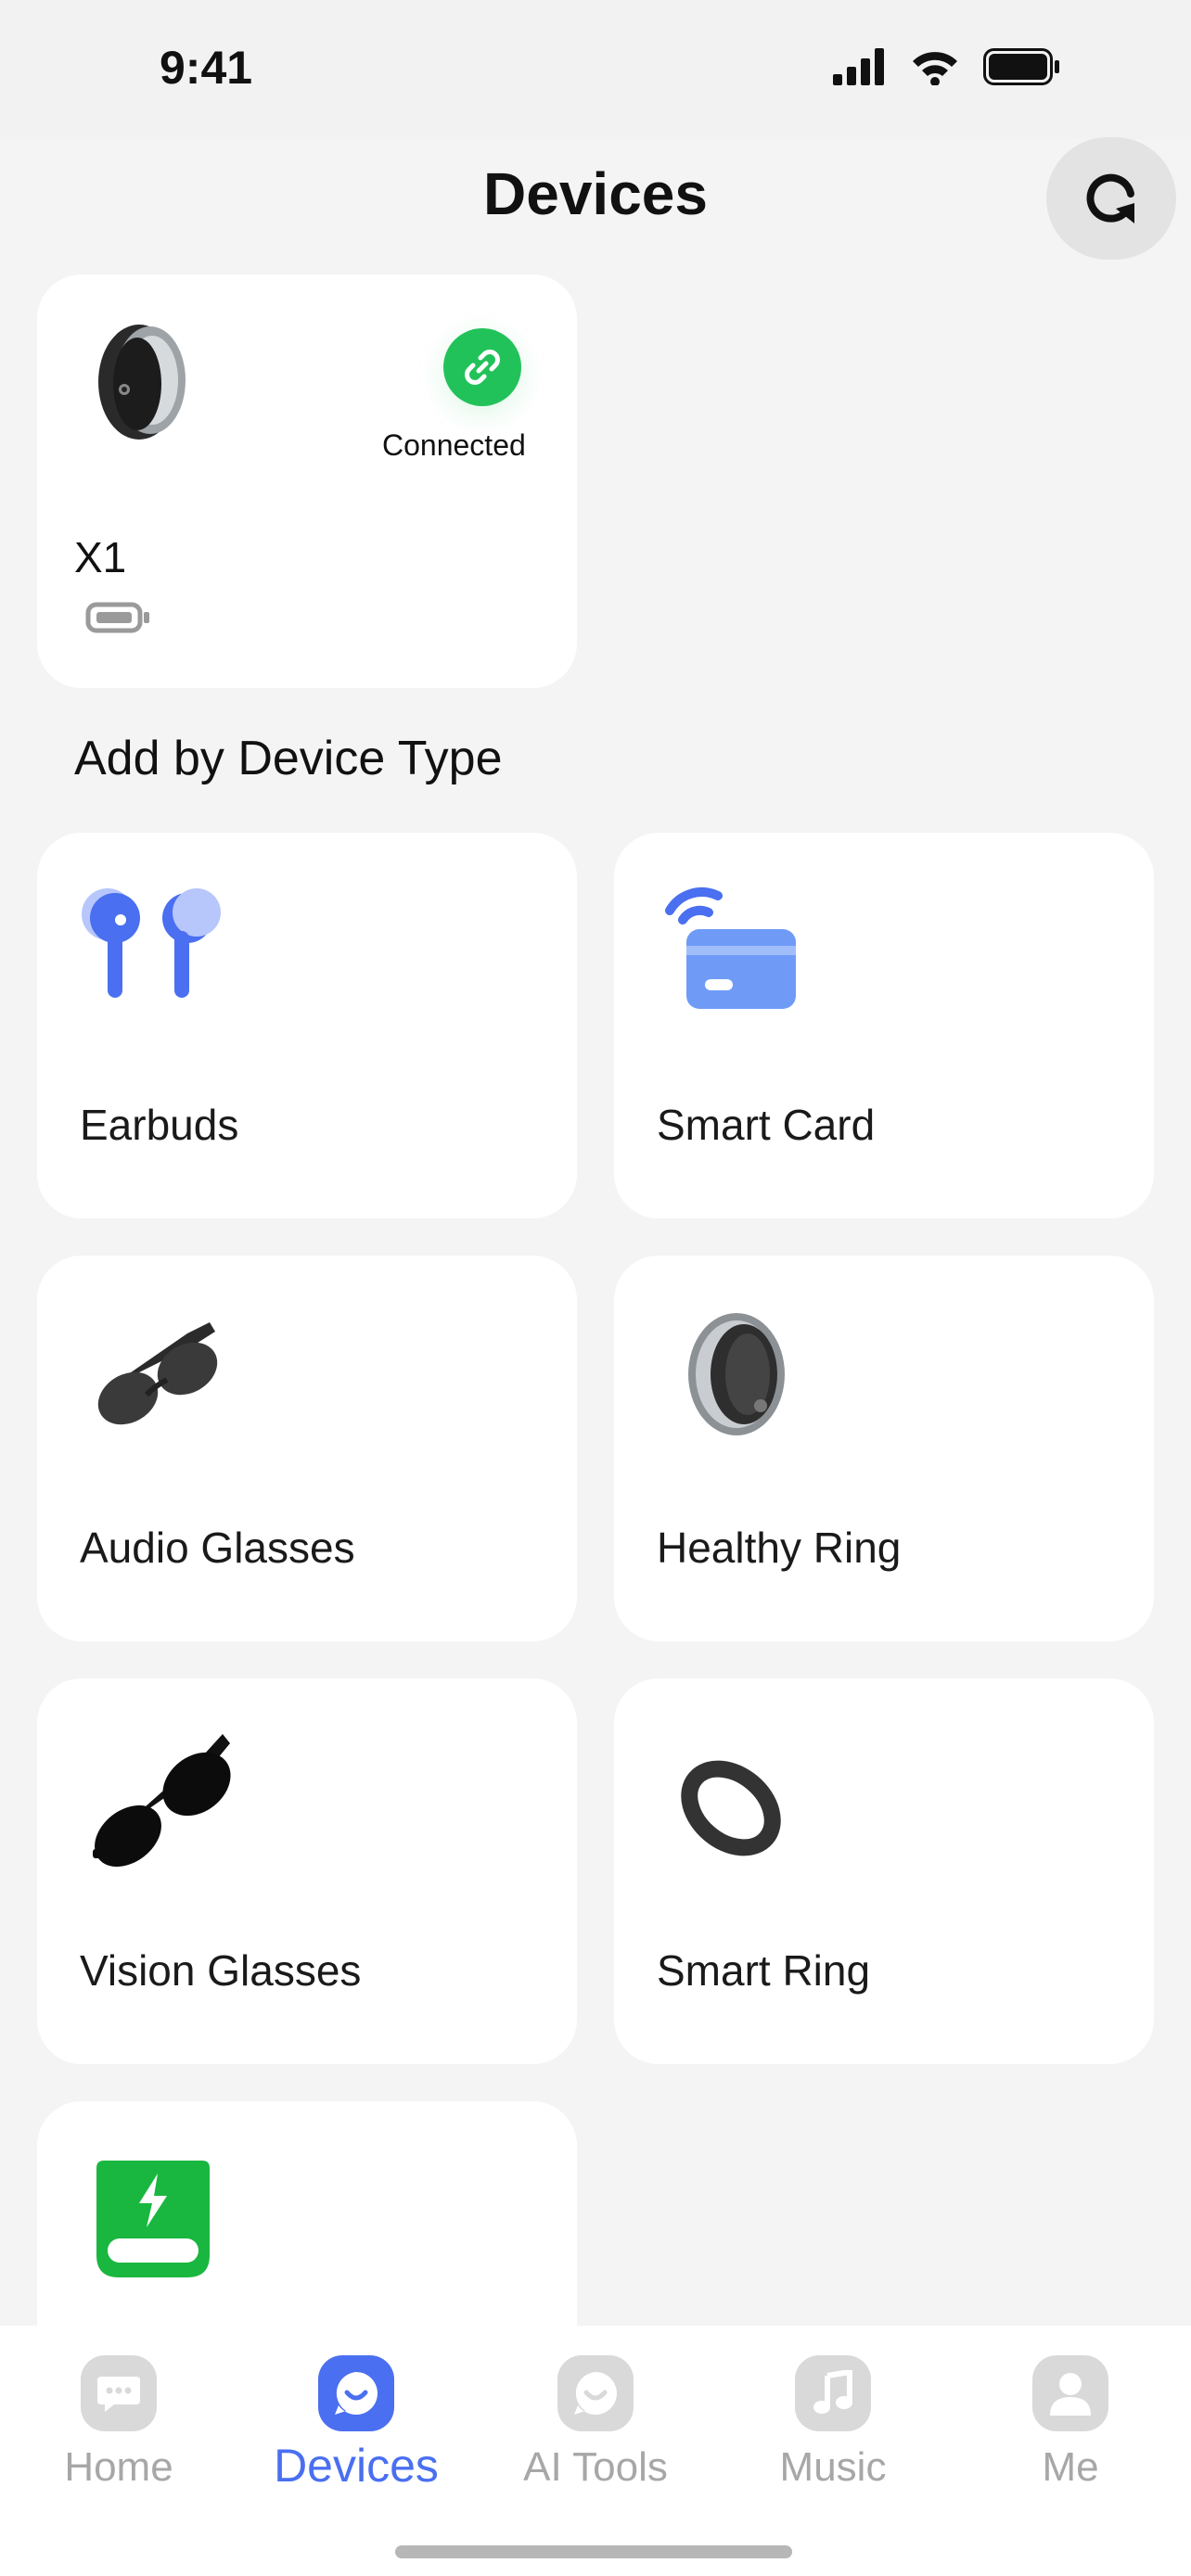  I want to click on status-icons, so click(947, 66).